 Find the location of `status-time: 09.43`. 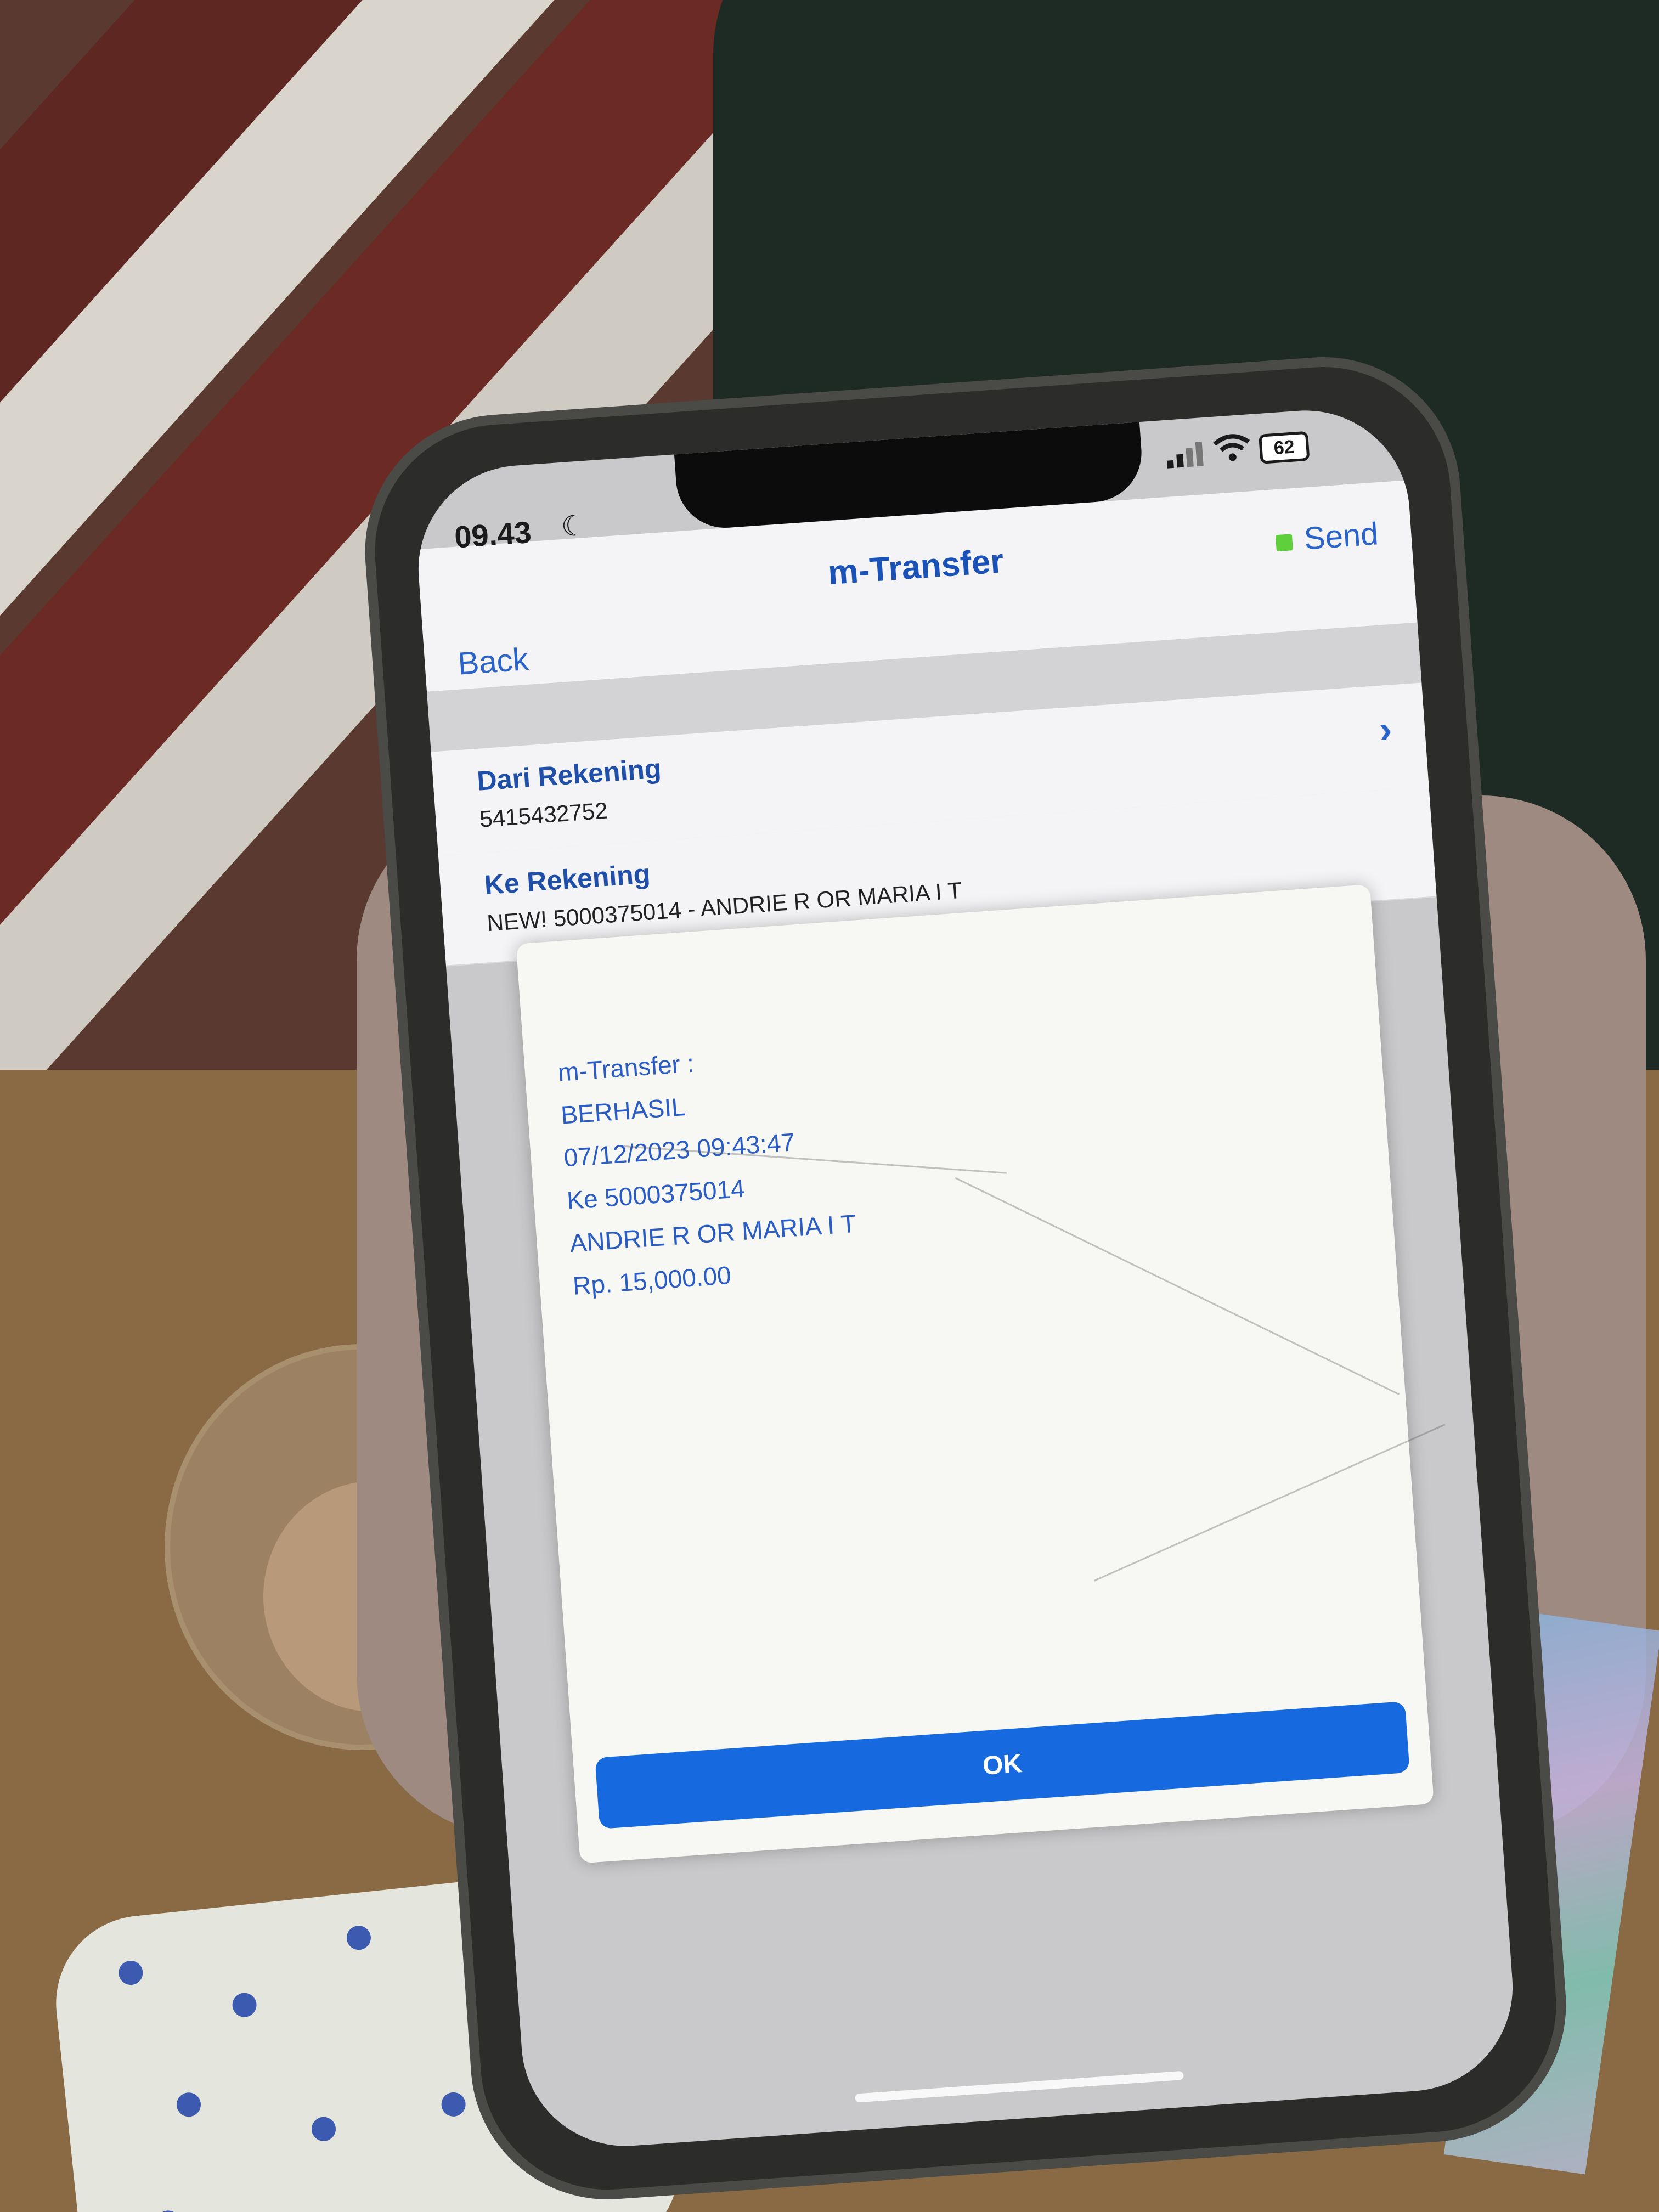

status-time: 09.43 is located at coordinates (493, 534).